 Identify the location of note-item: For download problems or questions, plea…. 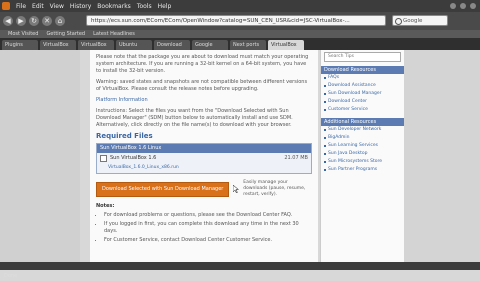
(208, 215).